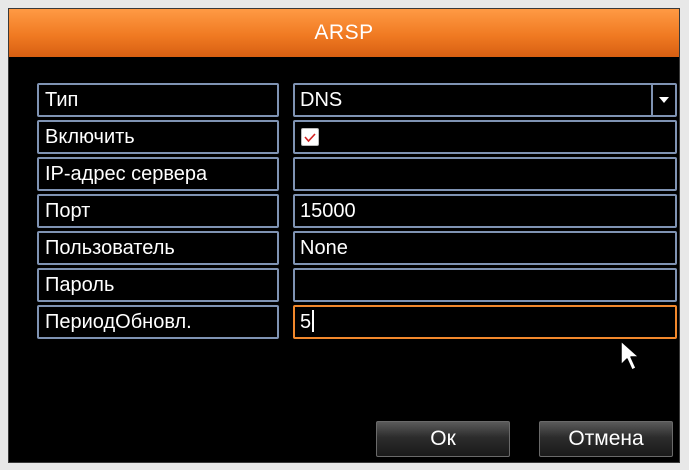 This screenshot has width=689, height=470. I want to click on chevron-down-icon, so click(663, 100).